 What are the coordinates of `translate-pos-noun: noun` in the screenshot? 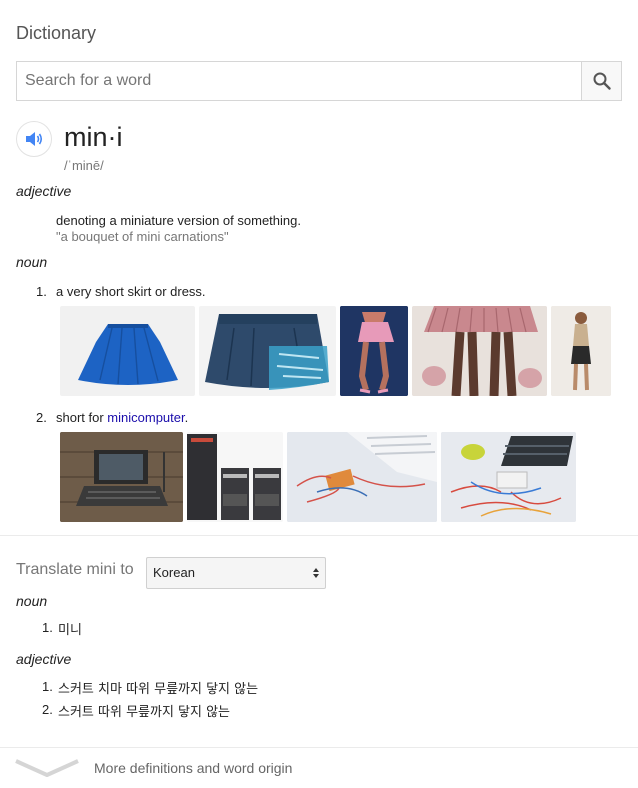 It's located at (32, 601).